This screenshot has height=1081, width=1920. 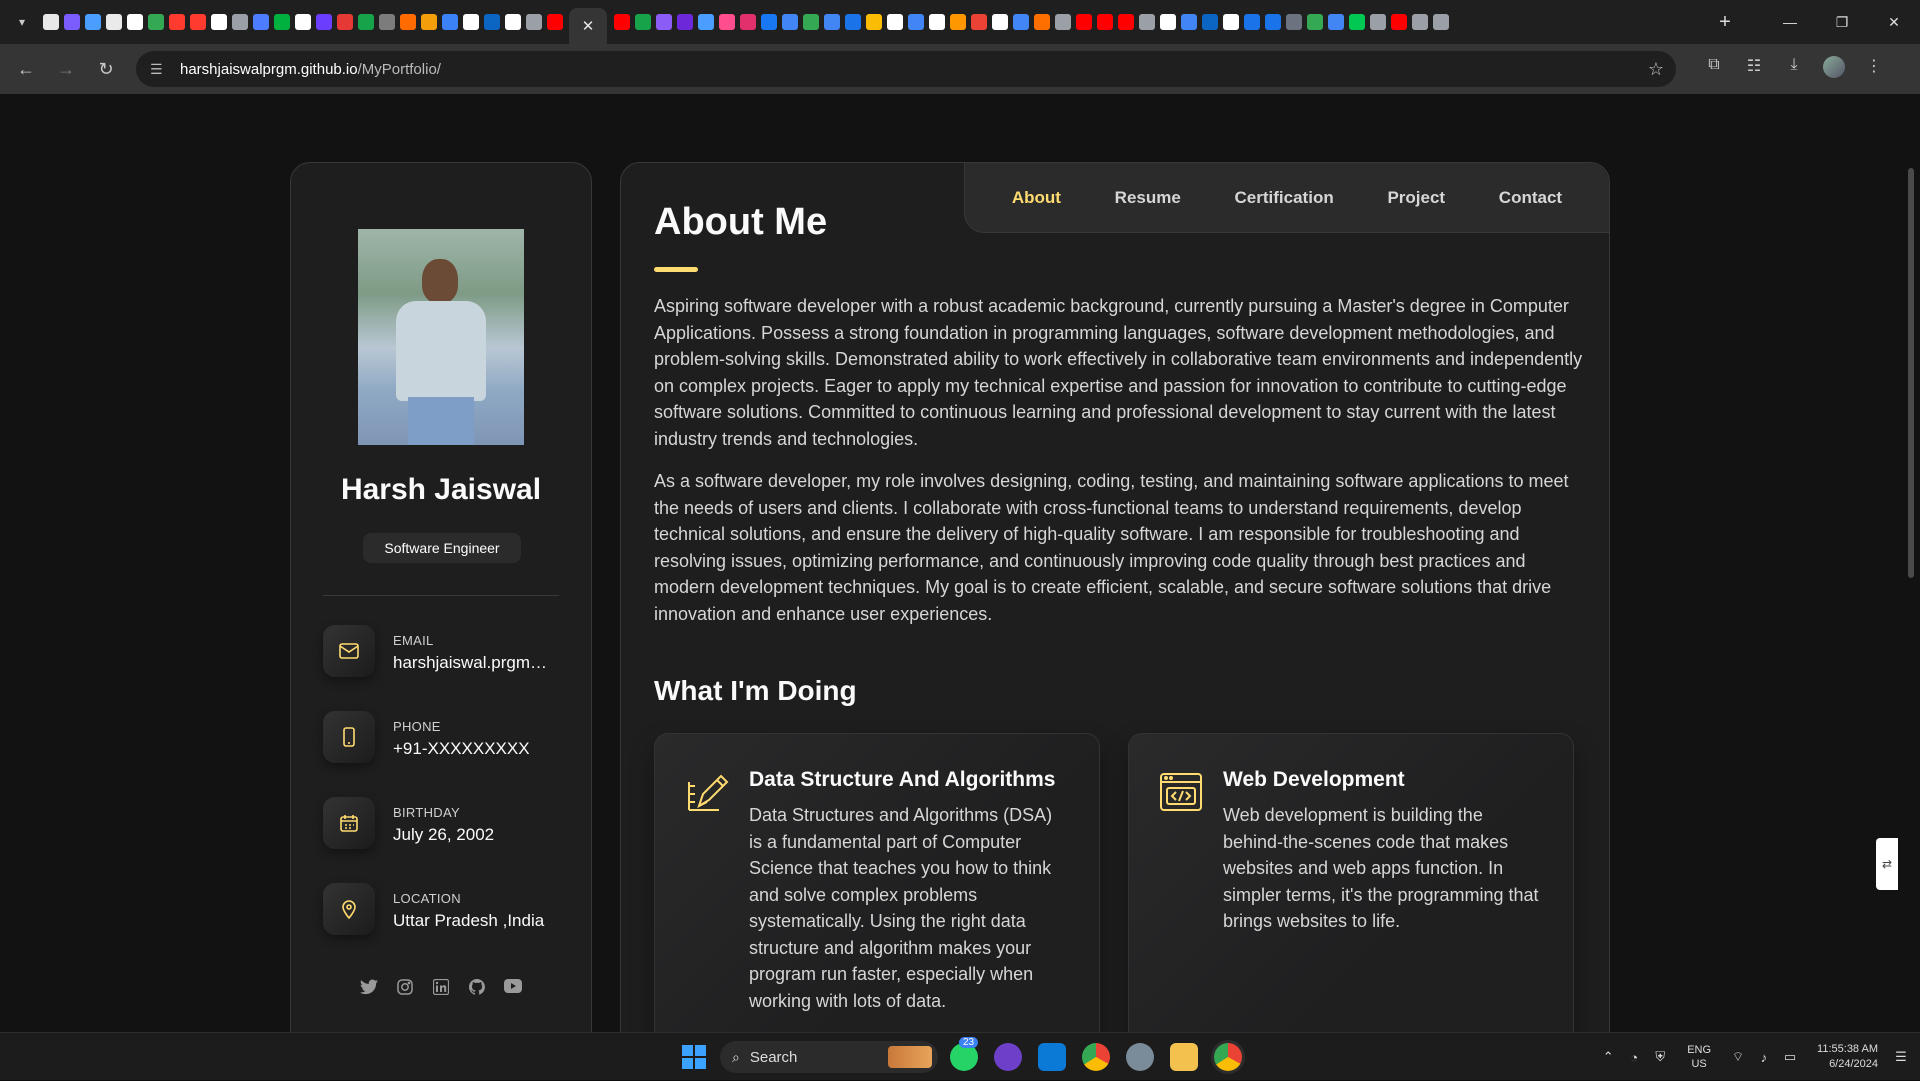 I want to click on reading-list-icon: ☷, so click(x=1754, y=69).